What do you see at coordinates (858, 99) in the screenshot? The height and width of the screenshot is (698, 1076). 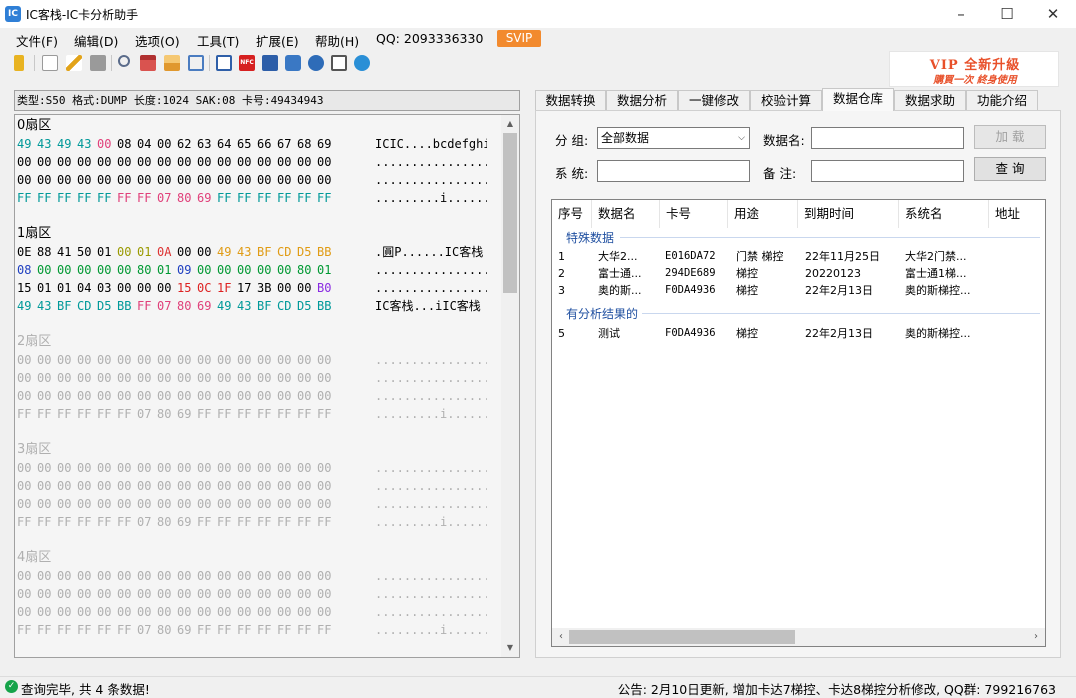 I see `tab-data-warehouse: 数据仓库` at bounding box center [858, 99].